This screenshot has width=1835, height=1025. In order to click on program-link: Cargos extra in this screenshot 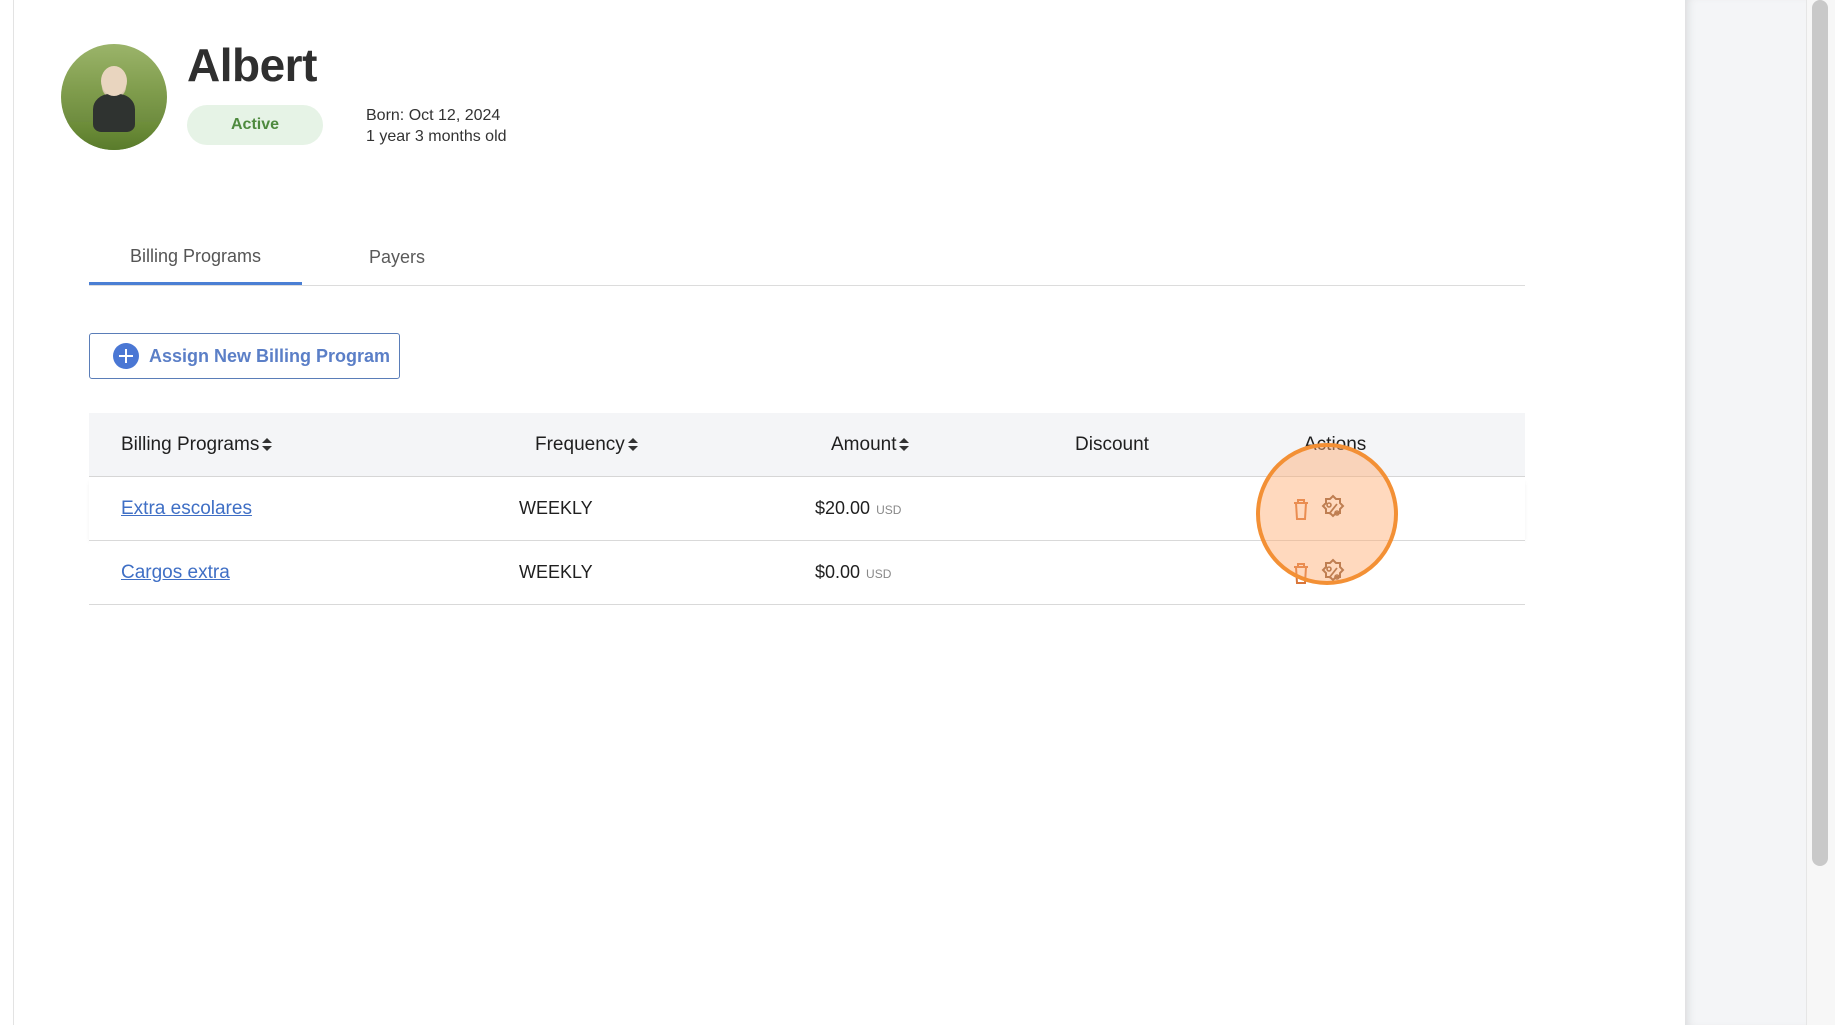, I will do `click(175, 573)`.